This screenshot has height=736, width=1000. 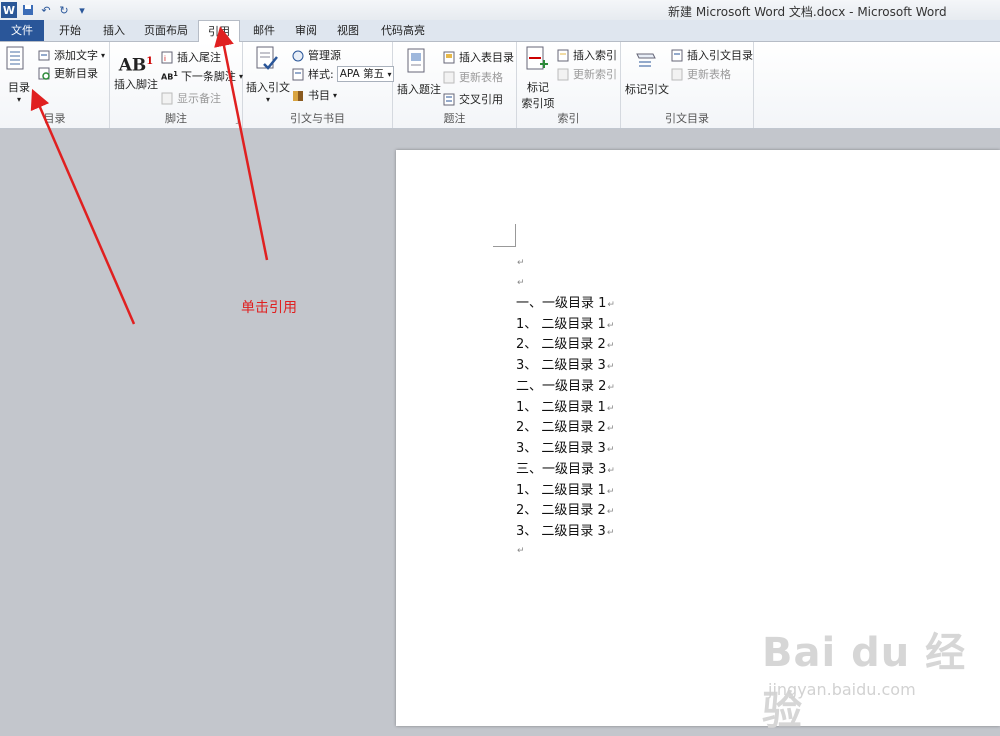 I want to click on tab-references: 引用, so click(x=219, y=31).